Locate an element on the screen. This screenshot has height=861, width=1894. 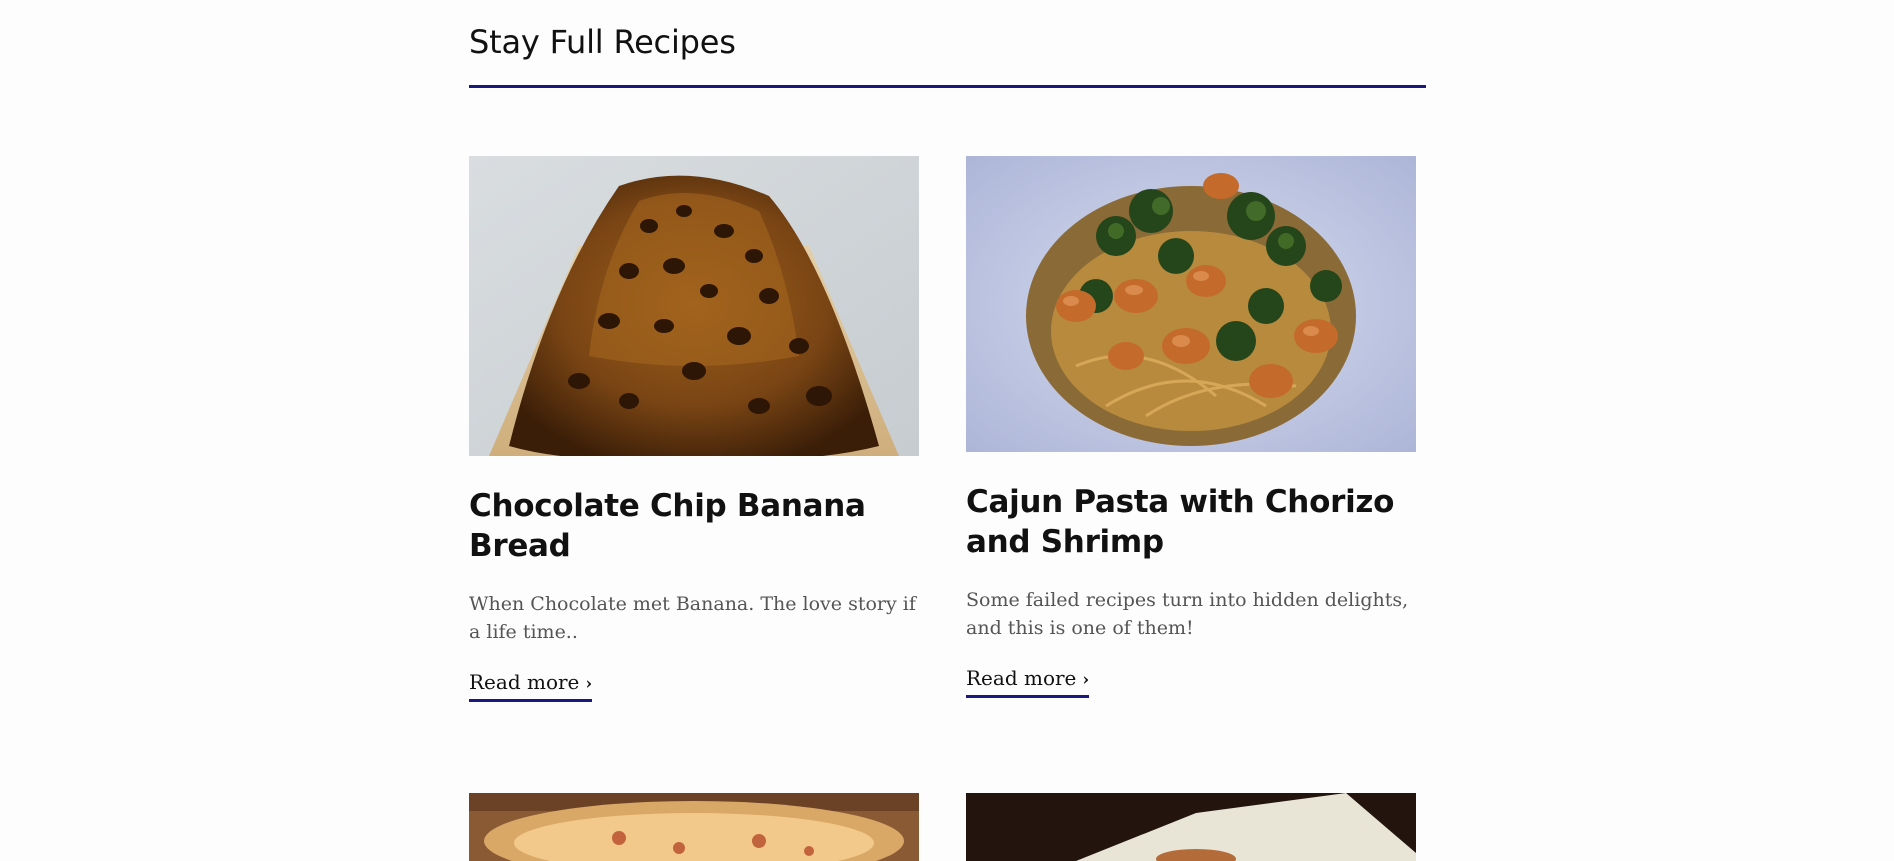
recipe-image-cajun-pasta is located at coordinates (1191, 304).